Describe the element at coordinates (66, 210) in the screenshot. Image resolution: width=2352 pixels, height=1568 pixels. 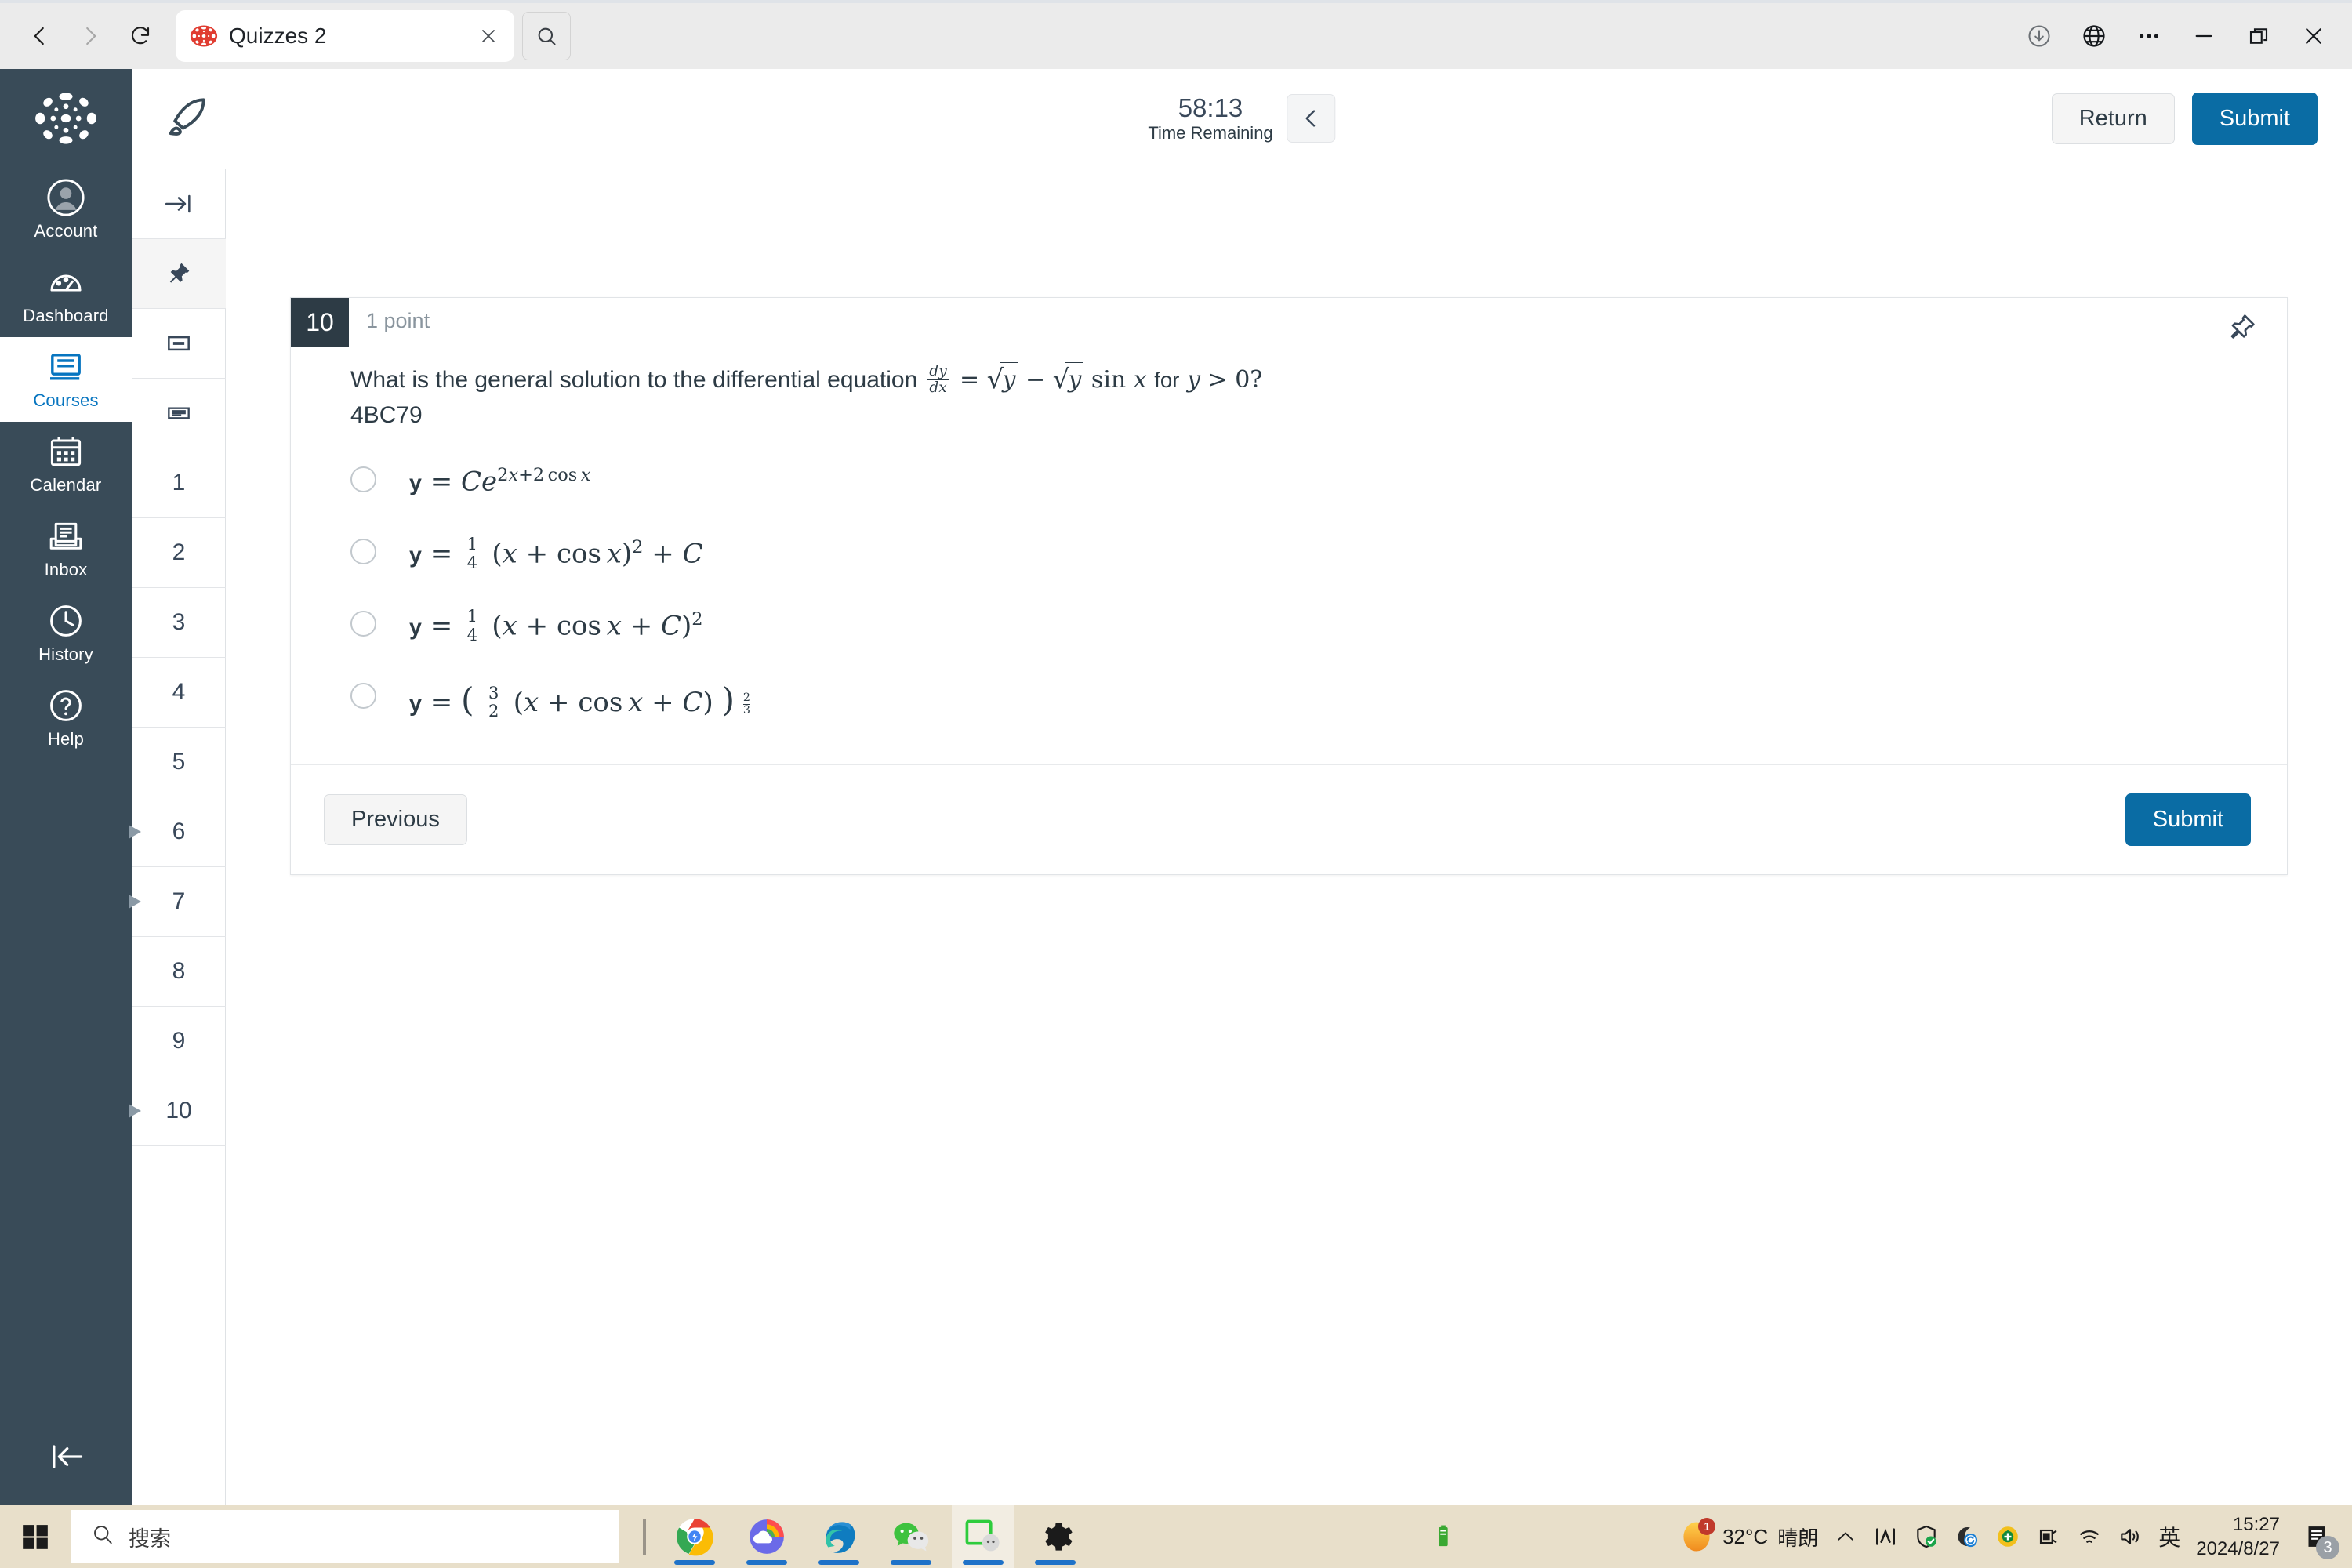
I see `sidebar-item-account: Account` at that location.